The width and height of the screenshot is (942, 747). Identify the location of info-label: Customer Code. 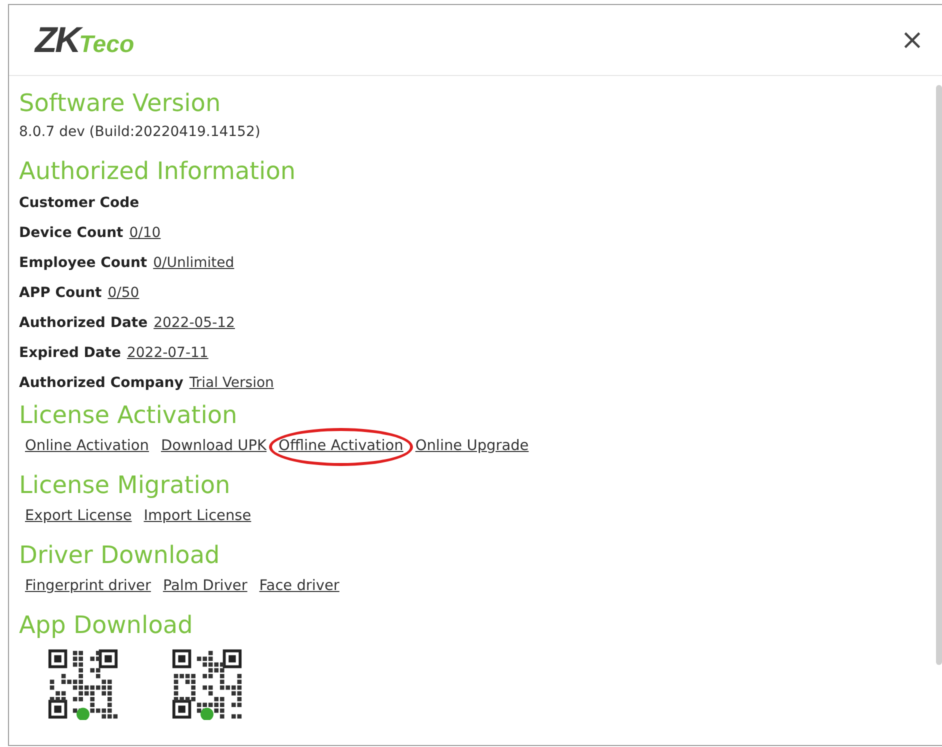
(79, 203).